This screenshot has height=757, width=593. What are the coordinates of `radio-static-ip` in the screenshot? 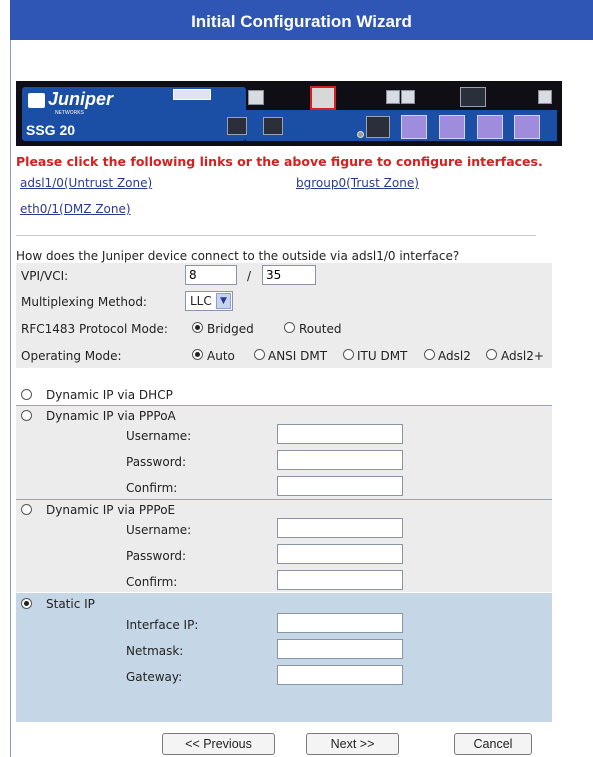 It's located at (26, 603).